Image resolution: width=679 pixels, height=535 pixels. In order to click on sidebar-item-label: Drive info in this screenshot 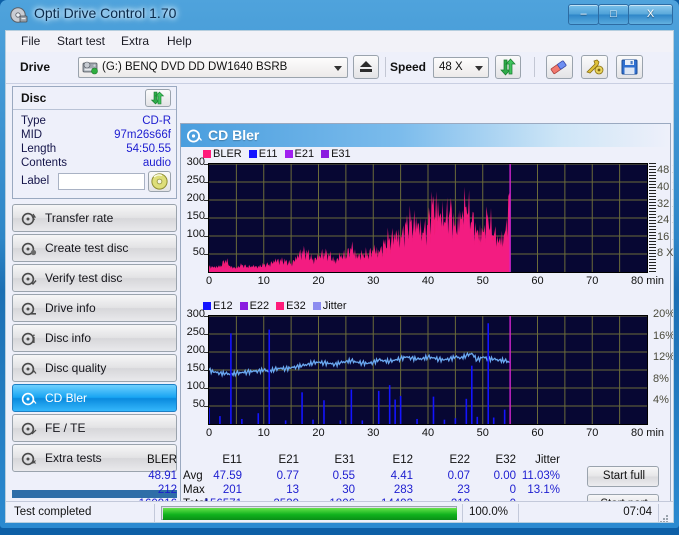, I will do `click(70, 308)`.